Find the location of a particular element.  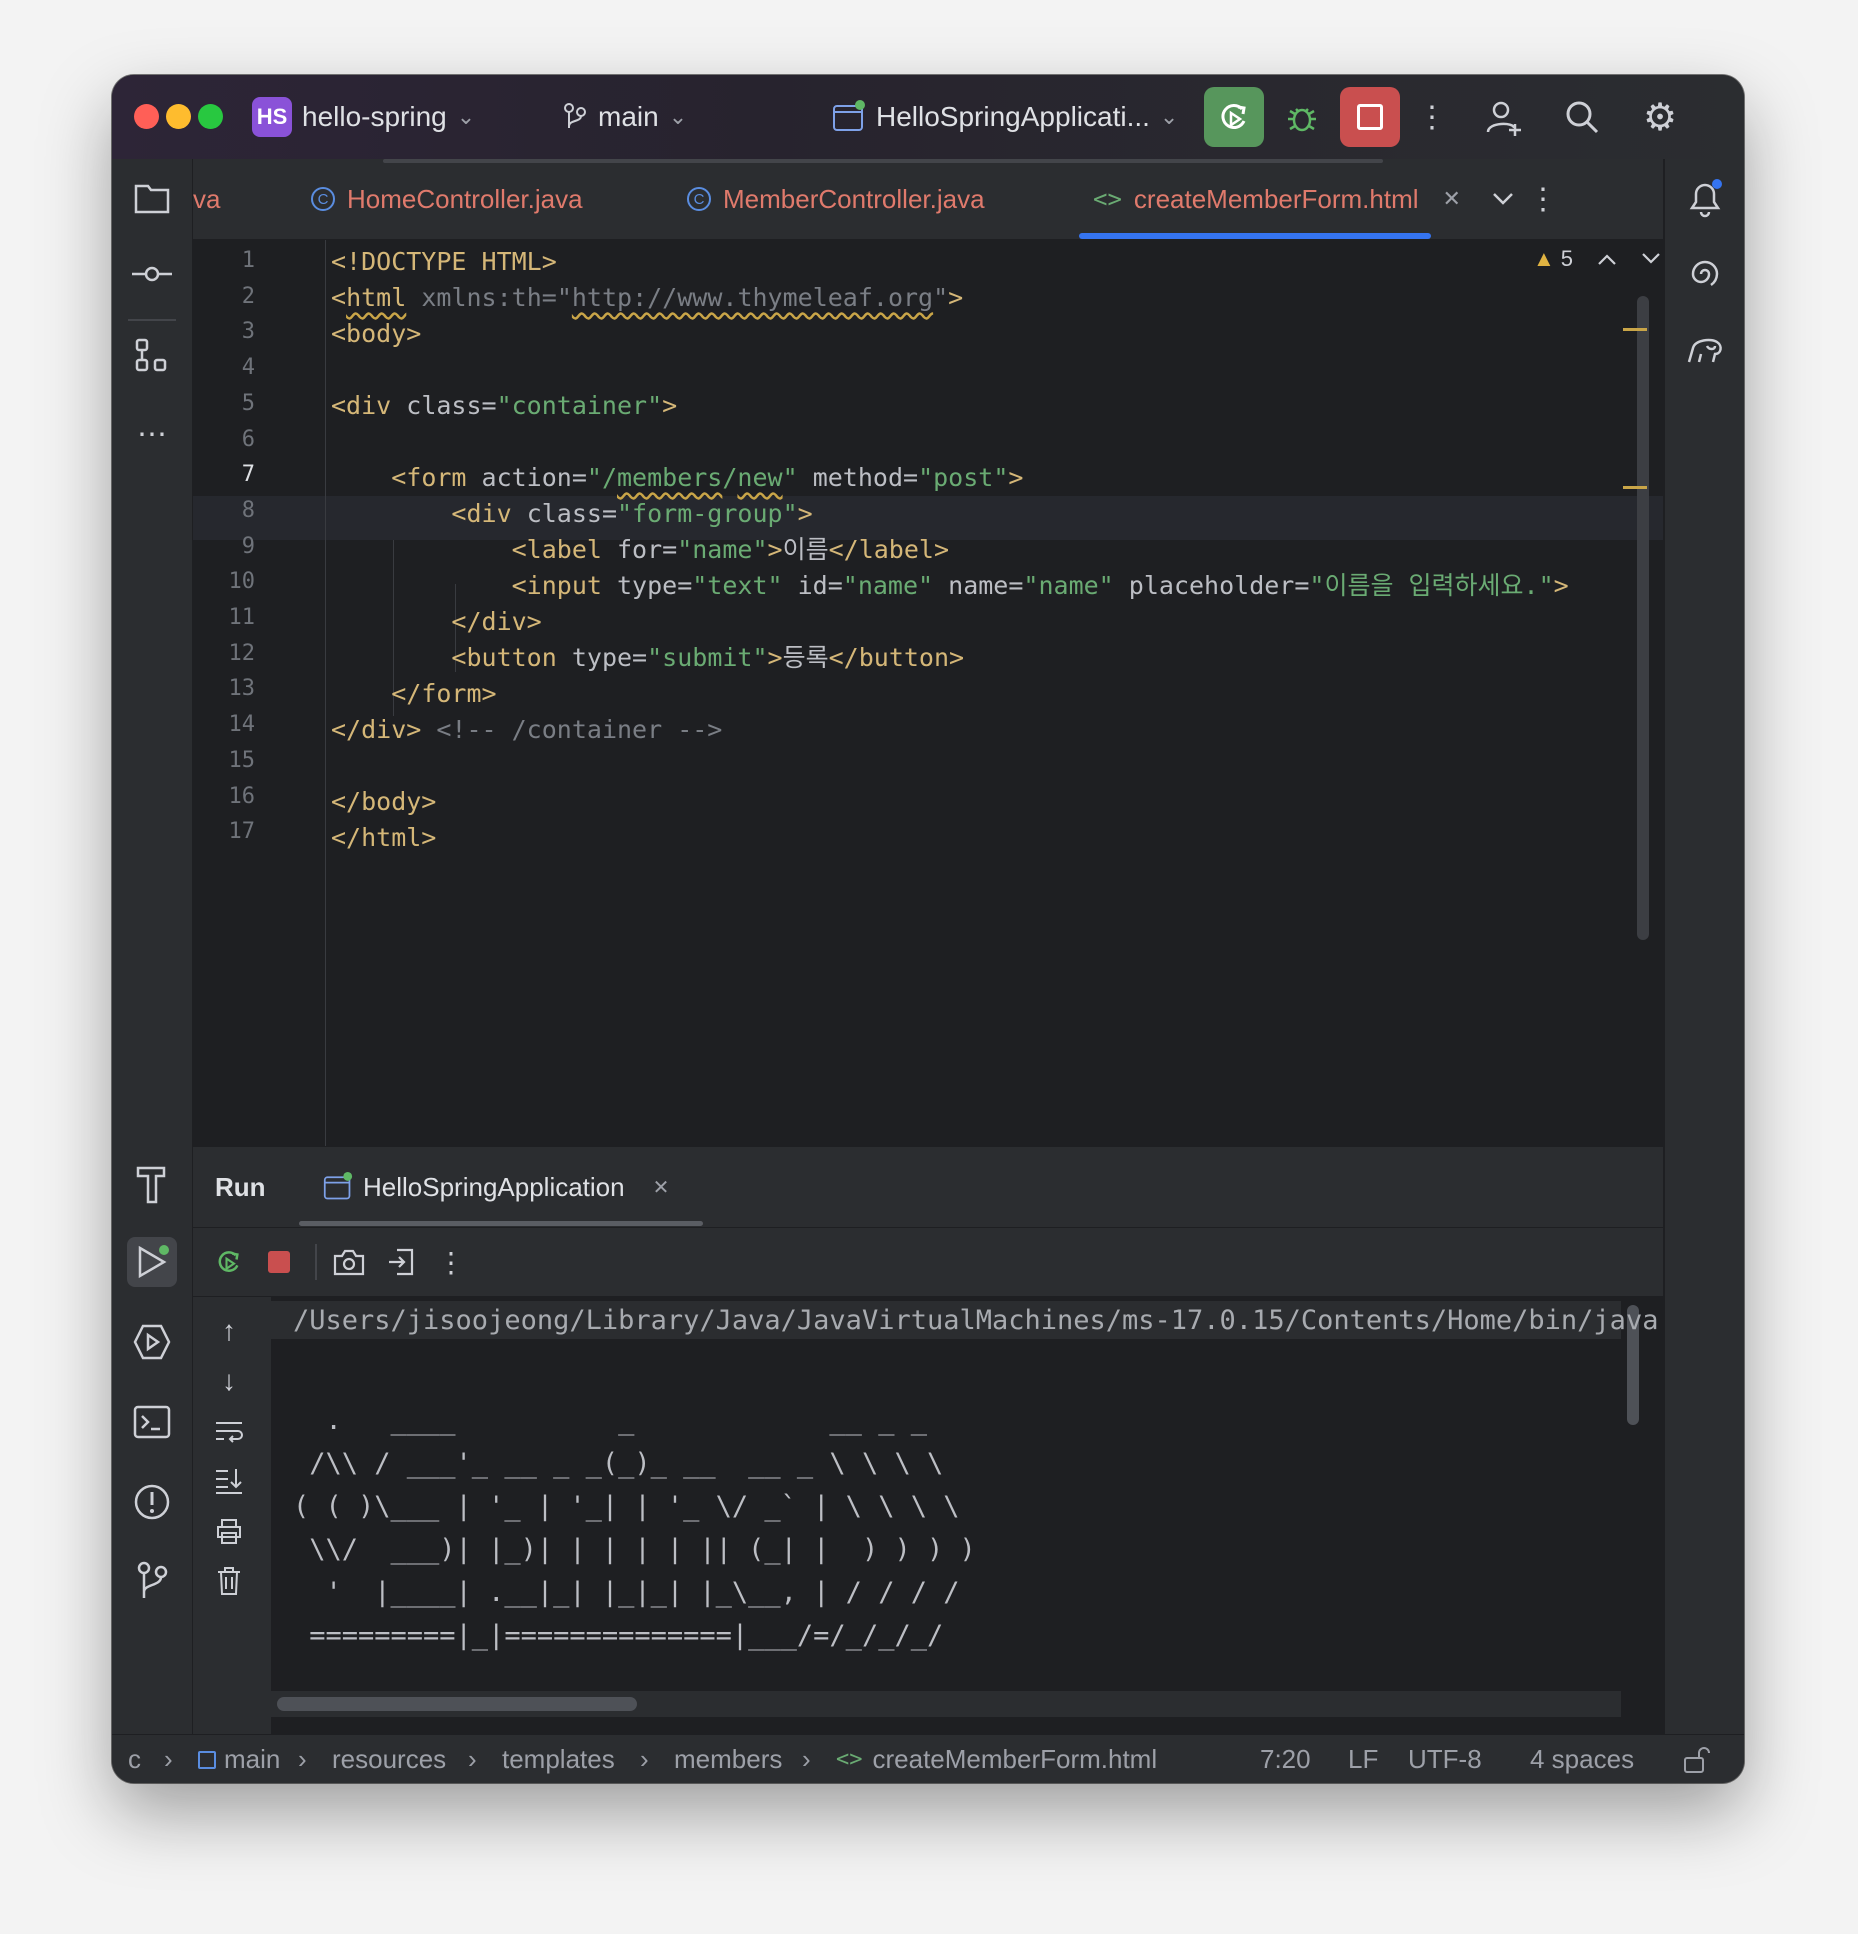

scroll-up-button: ↑ is located at coordinates (229, 1331).